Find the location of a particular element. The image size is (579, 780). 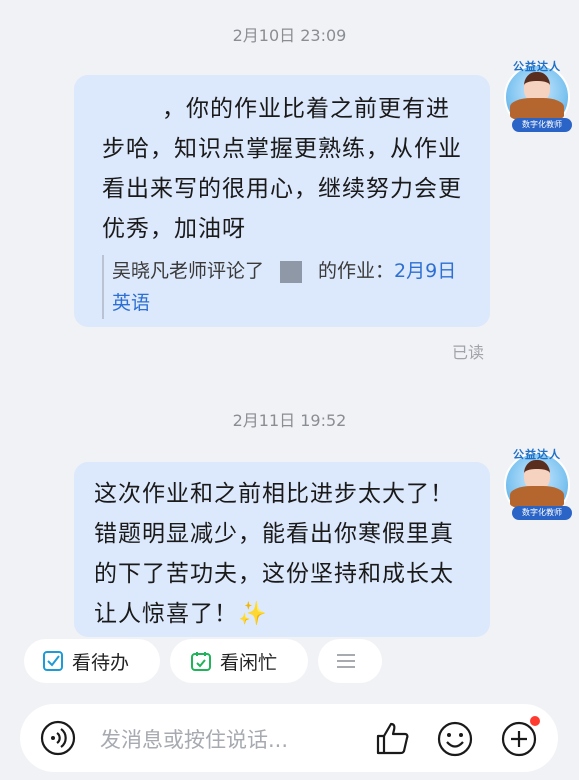

menu-icon is located at coordinates (346, 661).